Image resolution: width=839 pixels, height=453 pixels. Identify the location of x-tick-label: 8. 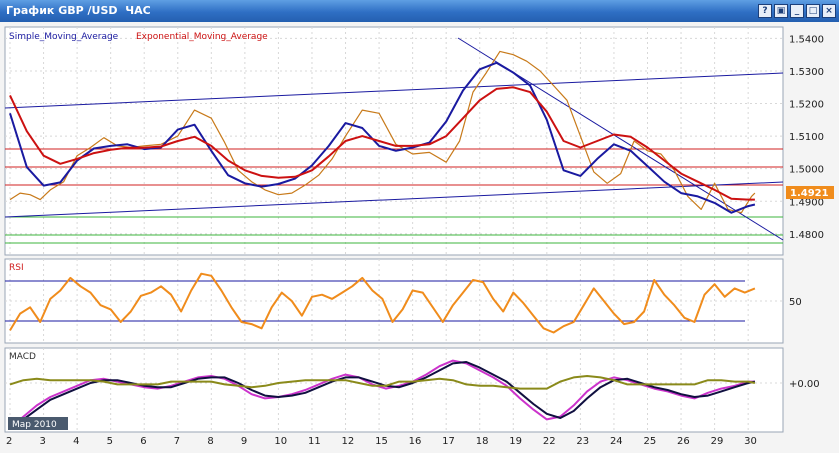
(210, 441).